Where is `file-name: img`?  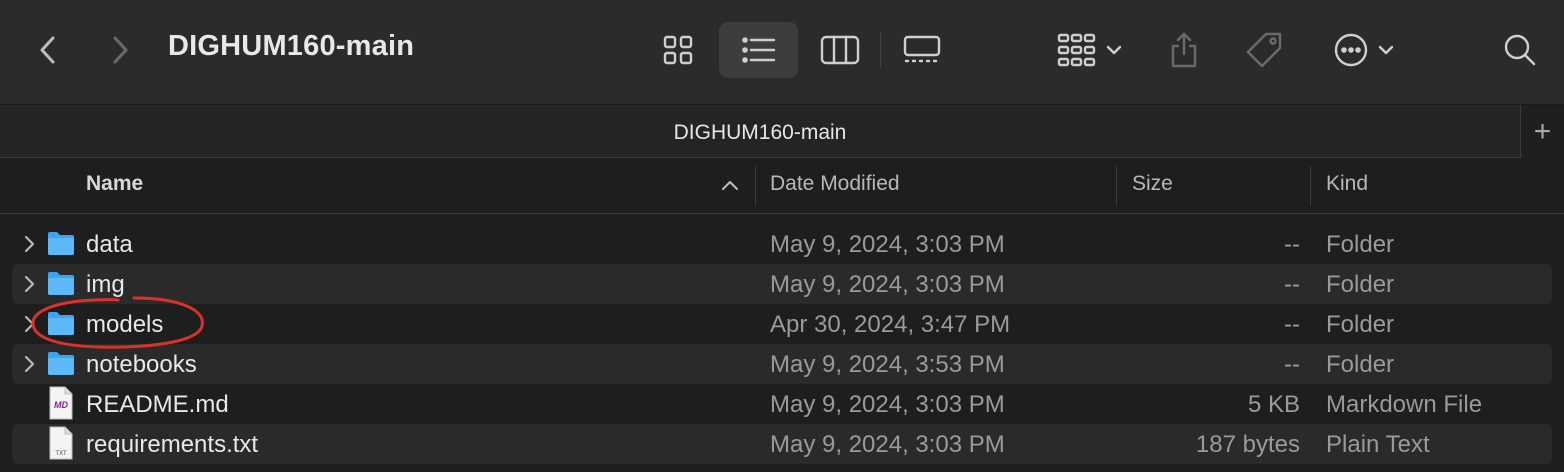 file-name: img is located at coordinates (105, 284).